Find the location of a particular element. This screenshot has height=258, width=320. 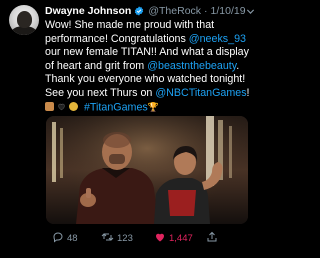

tweet-text-line: #TitanGames🏆 is located at coordinates (150, 108).